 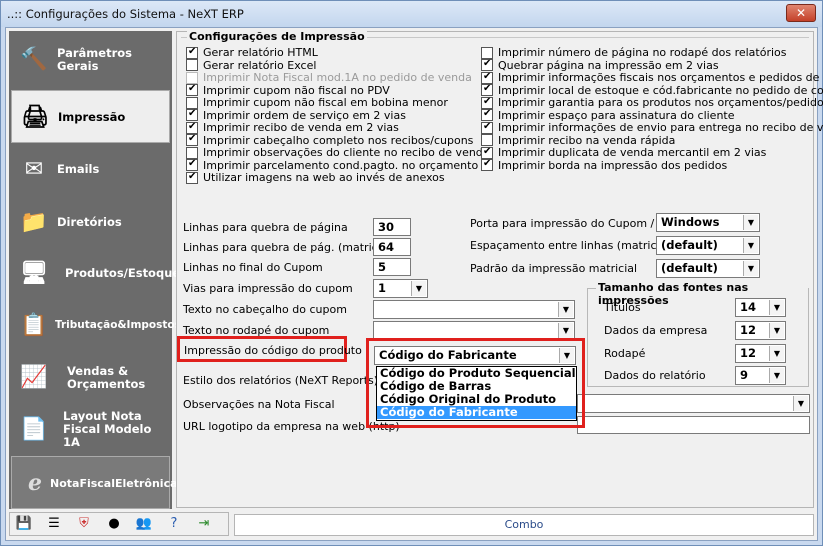 What do you see at coordinates (125, 14) in the screenshot?
I see `window-title: ..:: Configurações do Sistema - NeXT ERP` at bounding box center [125, 14].